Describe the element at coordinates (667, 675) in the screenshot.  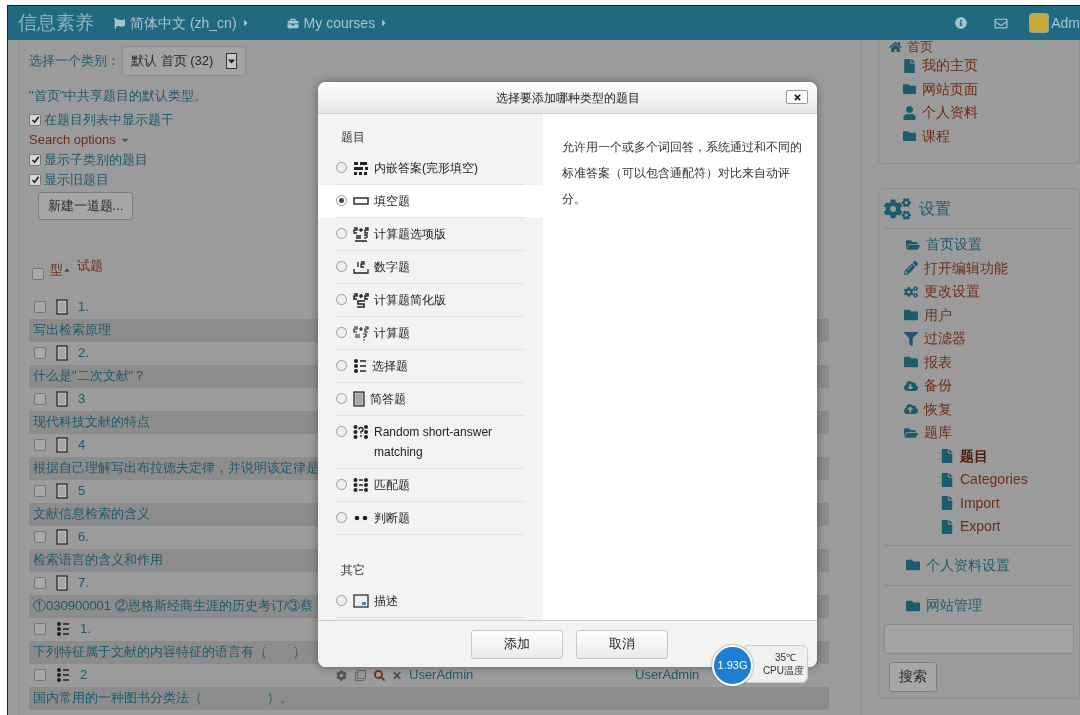
I see `modified-by: UserAdmin` at that location.